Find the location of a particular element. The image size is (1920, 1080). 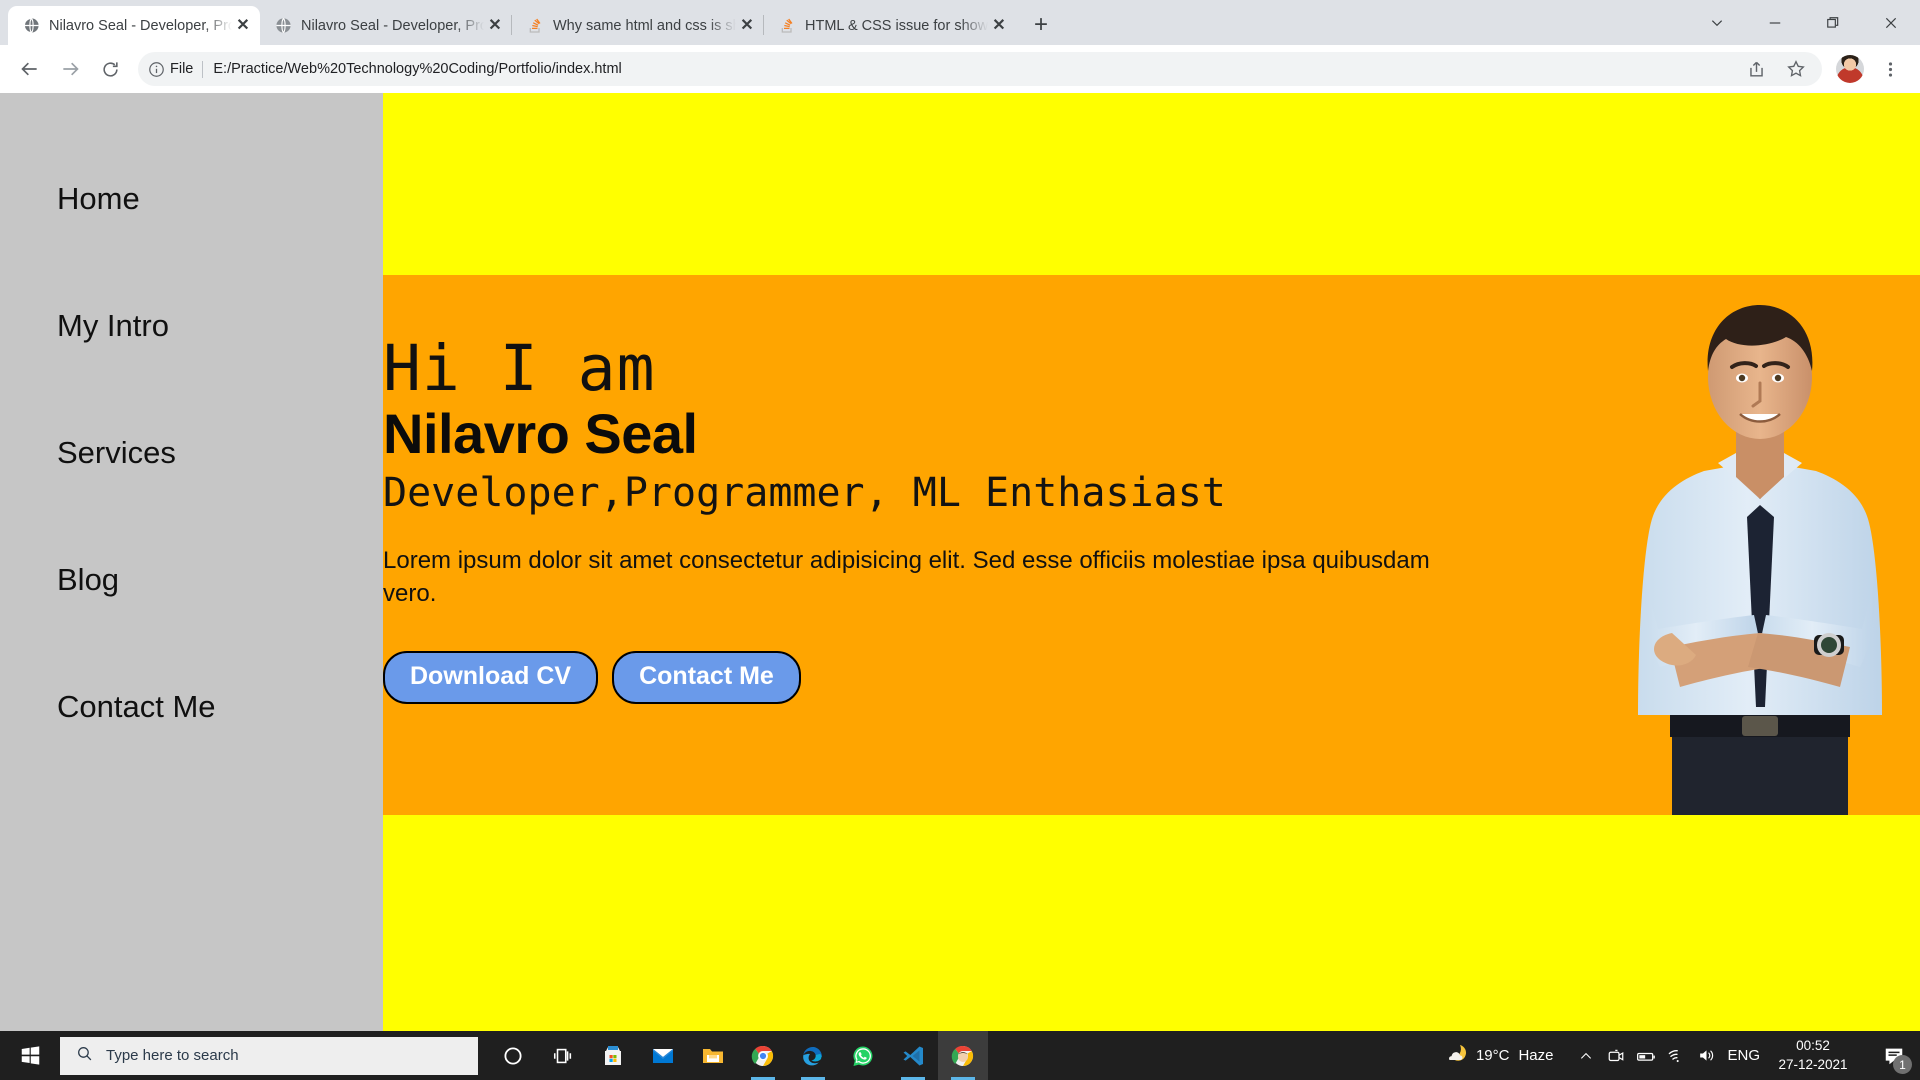

sidebar-item-label: Home is located at coordinates (98, 198).